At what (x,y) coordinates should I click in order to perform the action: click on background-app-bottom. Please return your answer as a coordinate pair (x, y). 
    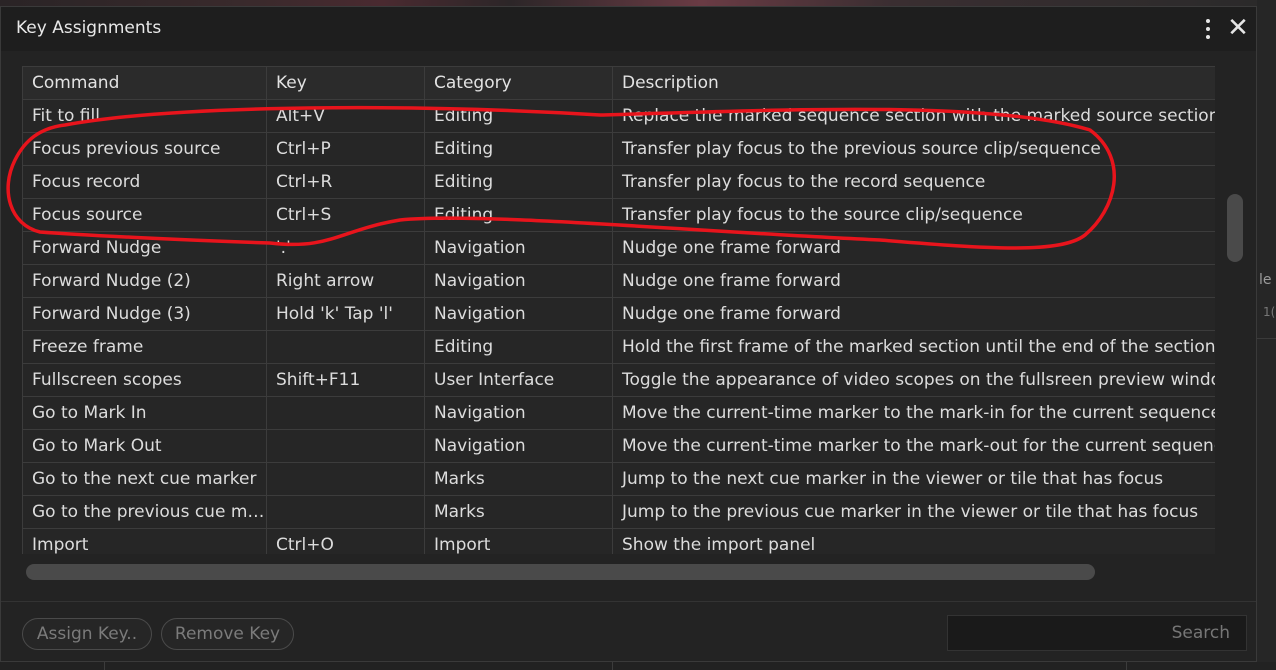
    Looking at the image, I should click on (638, 666).